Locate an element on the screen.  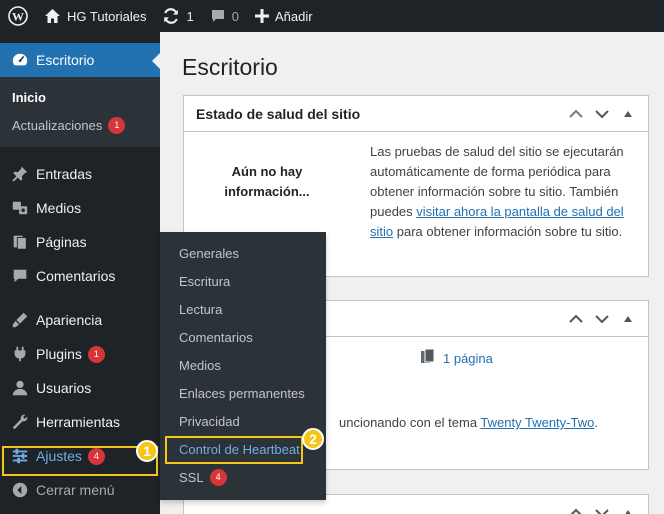
health-desc-end: para obtener información sobre tu sitio. is located at coordinates (508, 231).